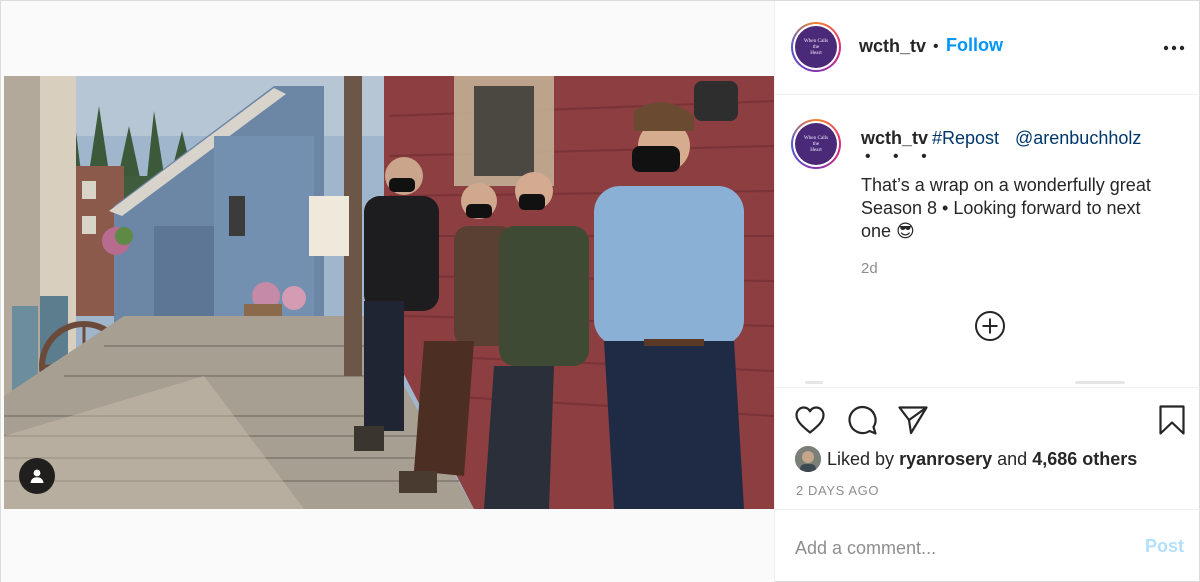  What do you see at coordinates (1164, 546) in the screenshot?
I see `post-comment-button: Post` at bounding box center [1164, 546].